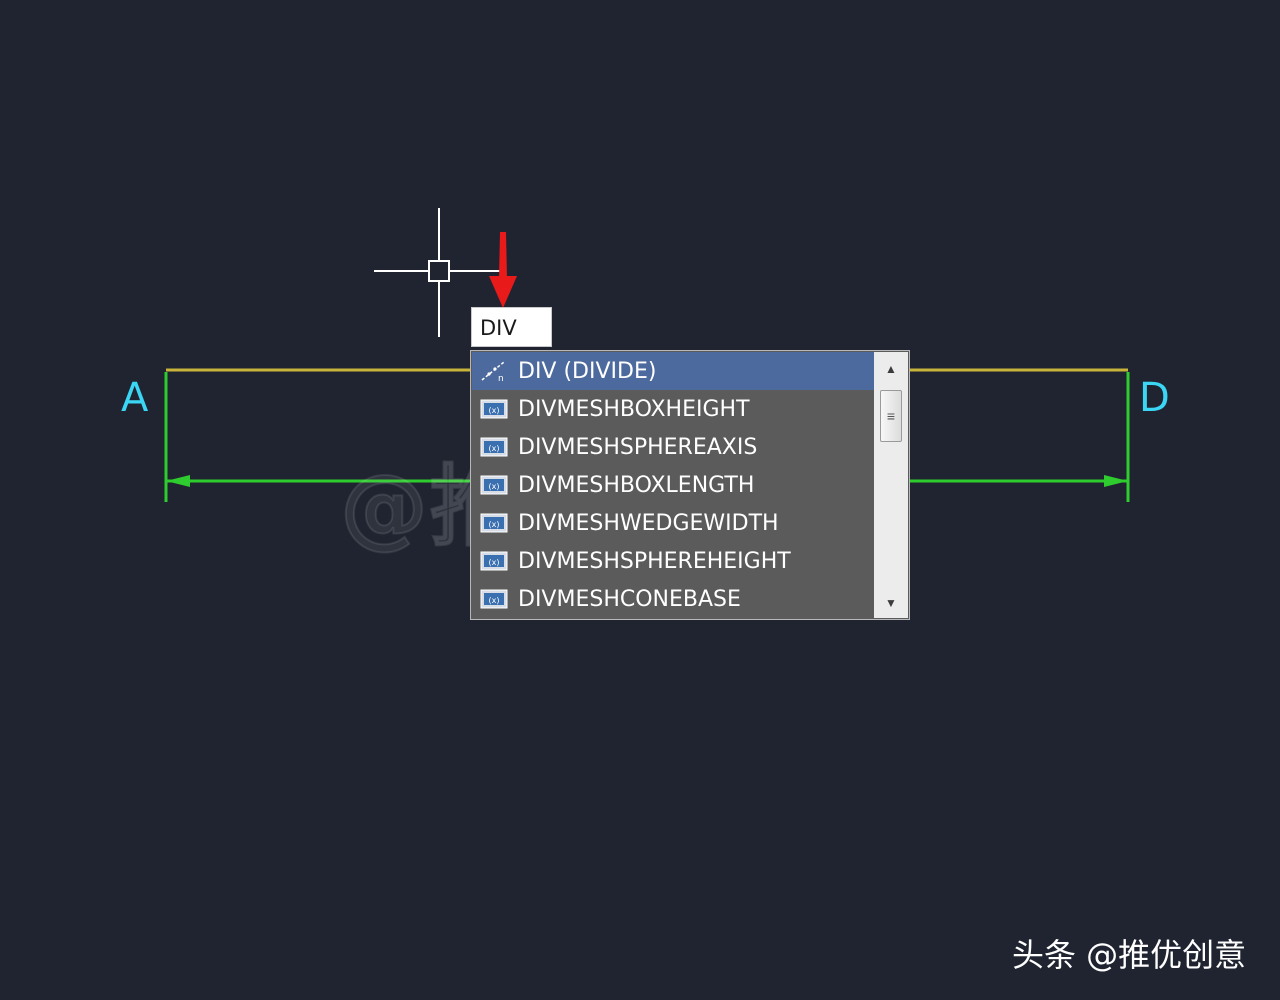 Image resolution: width=1280 pixels, height=1000 pixels. Describe the element at coordinates (638, 447) in the screenshot. I see `autocomplete-item-label: DIVMESHSPHEREAXIS` at that location.